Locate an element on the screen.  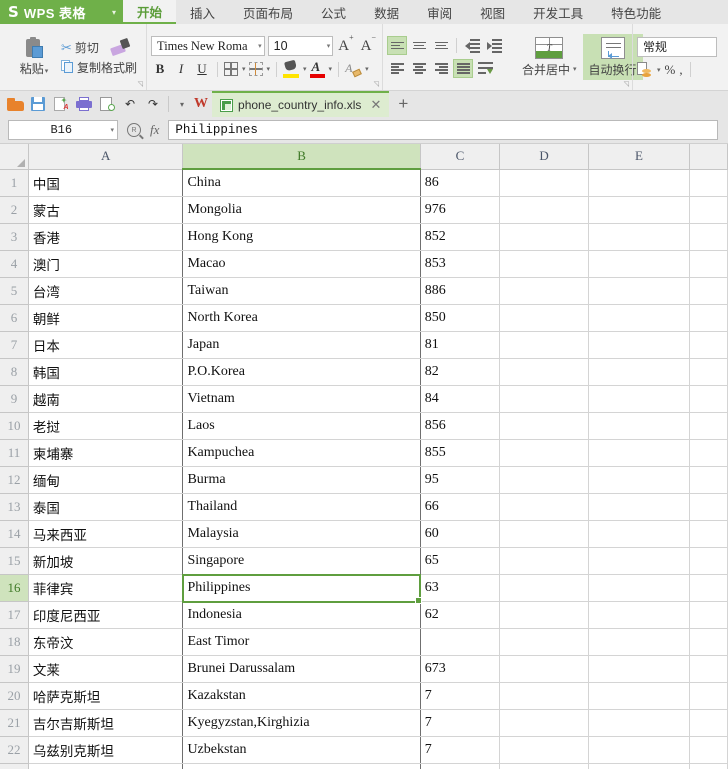
fill-color-caret-icon: ▾ is located at coordinates (305, 69).